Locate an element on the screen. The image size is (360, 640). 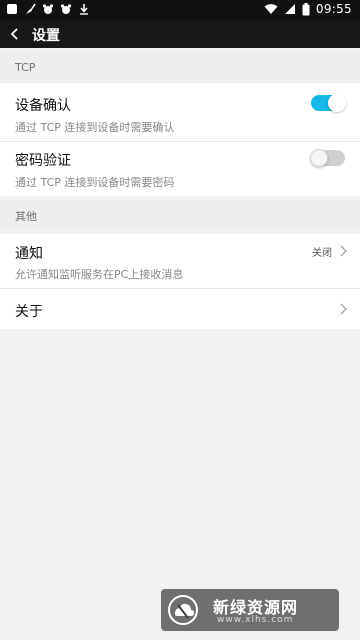
page-title: 设置 is located at coordinates (46, 36).